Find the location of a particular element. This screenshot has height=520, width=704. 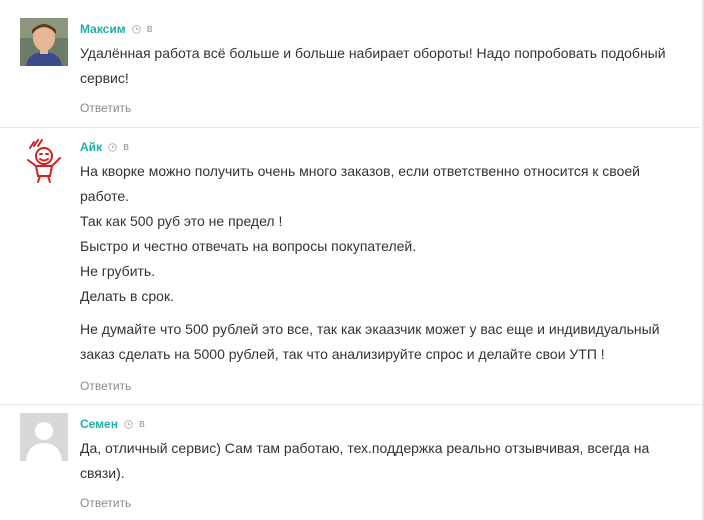

comment-paragraph: Делать в срок. is located at coordinates (127, 296).